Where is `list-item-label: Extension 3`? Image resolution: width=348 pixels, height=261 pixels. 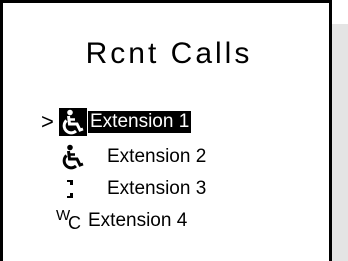
list-item-label: Extension 3 is located at coordinates (157, 188).